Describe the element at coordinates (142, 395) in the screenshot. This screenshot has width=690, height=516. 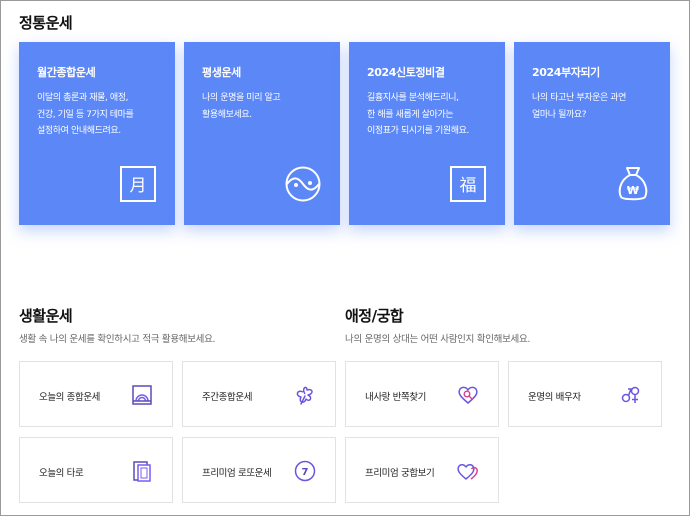
I see `sunrise-frame-icon` at that location.